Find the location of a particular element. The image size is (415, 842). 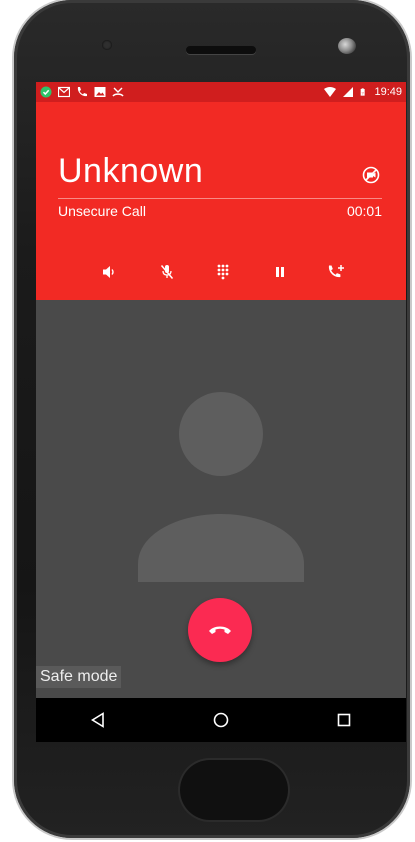

header-divider is located at coordinates (220, 198).